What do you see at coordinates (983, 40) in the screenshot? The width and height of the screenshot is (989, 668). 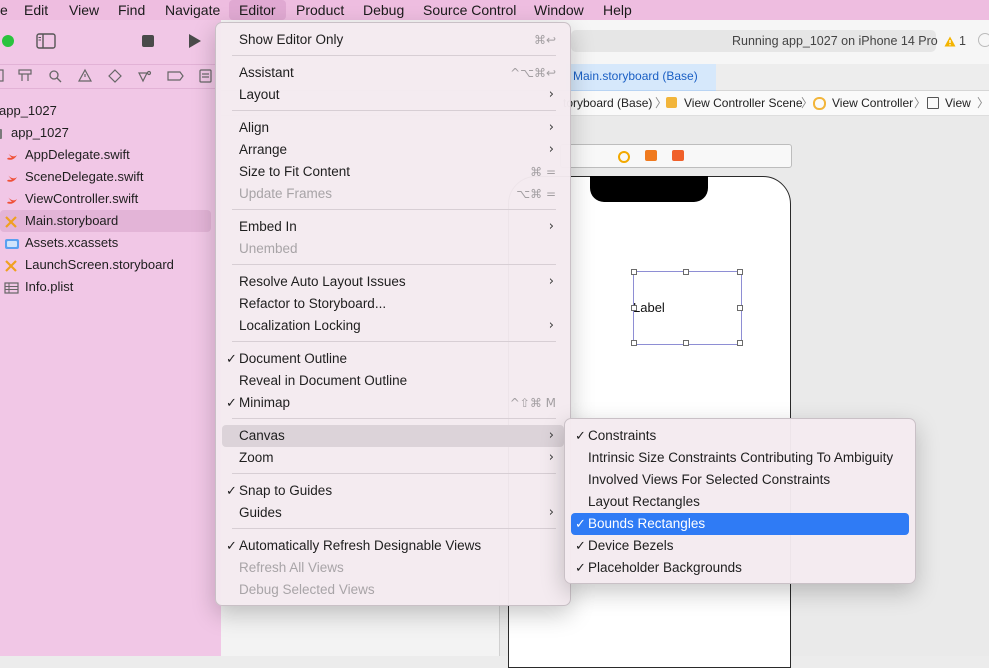 I see `library-icon` at bounding box center [983, 40].